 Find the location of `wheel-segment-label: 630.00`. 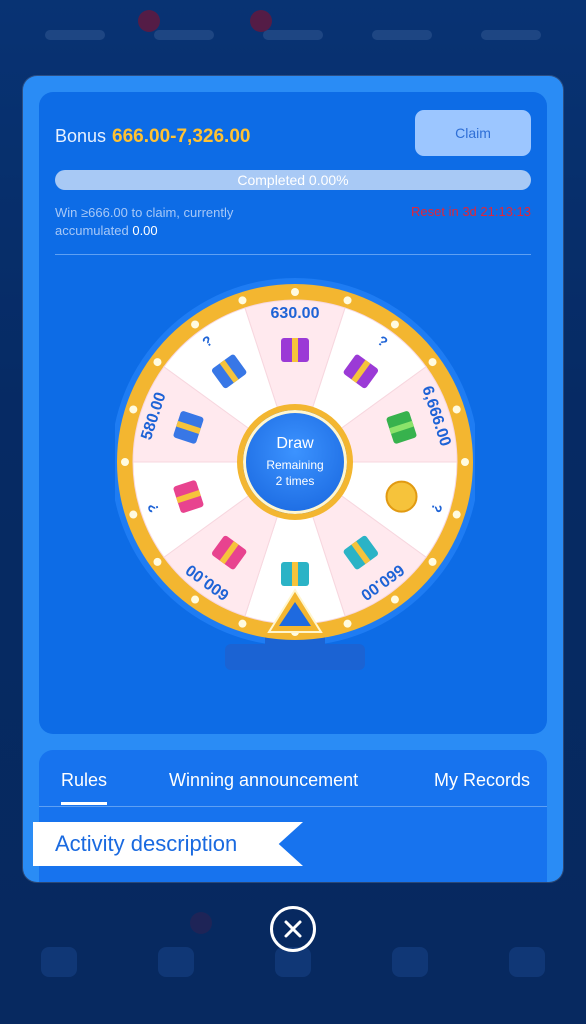

wheel-segment-label: 630.00 is located at coordinates (295, 313).